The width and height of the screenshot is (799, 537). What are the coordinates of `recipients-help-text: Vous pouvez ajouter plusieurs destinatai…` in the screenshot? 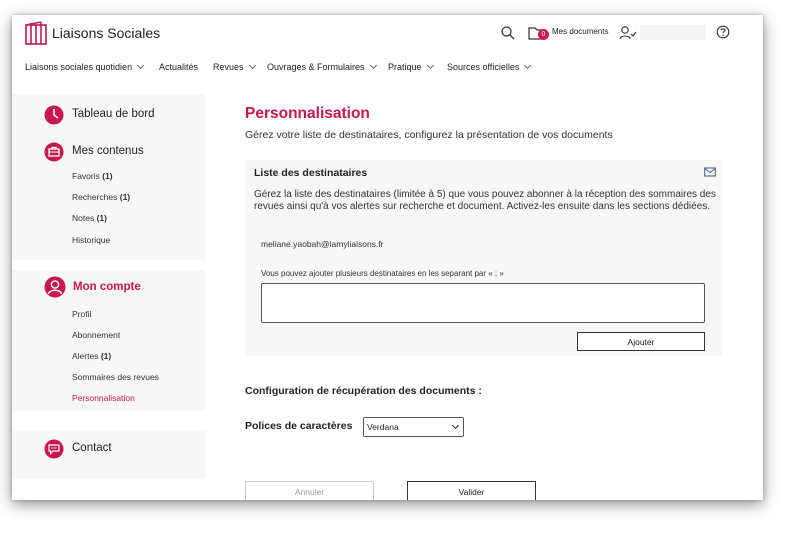 It's located at (382, 273).